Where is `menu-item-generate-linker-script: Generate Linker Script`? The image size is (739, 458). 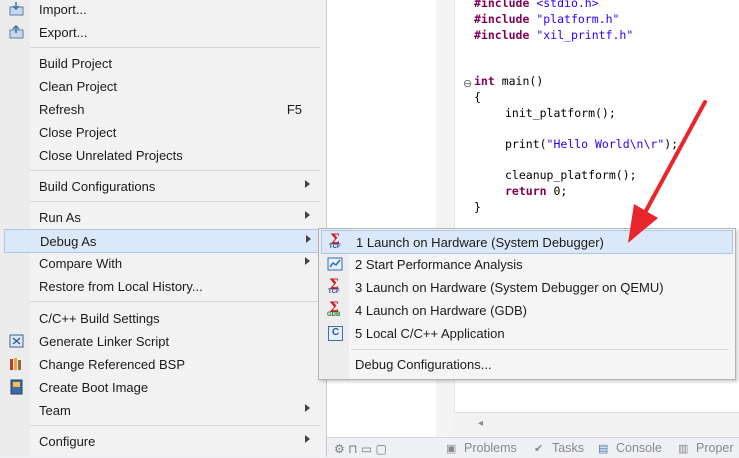
menu-item-generate-linker-script: Generate Linker Script is located at coordinates (163, 341).